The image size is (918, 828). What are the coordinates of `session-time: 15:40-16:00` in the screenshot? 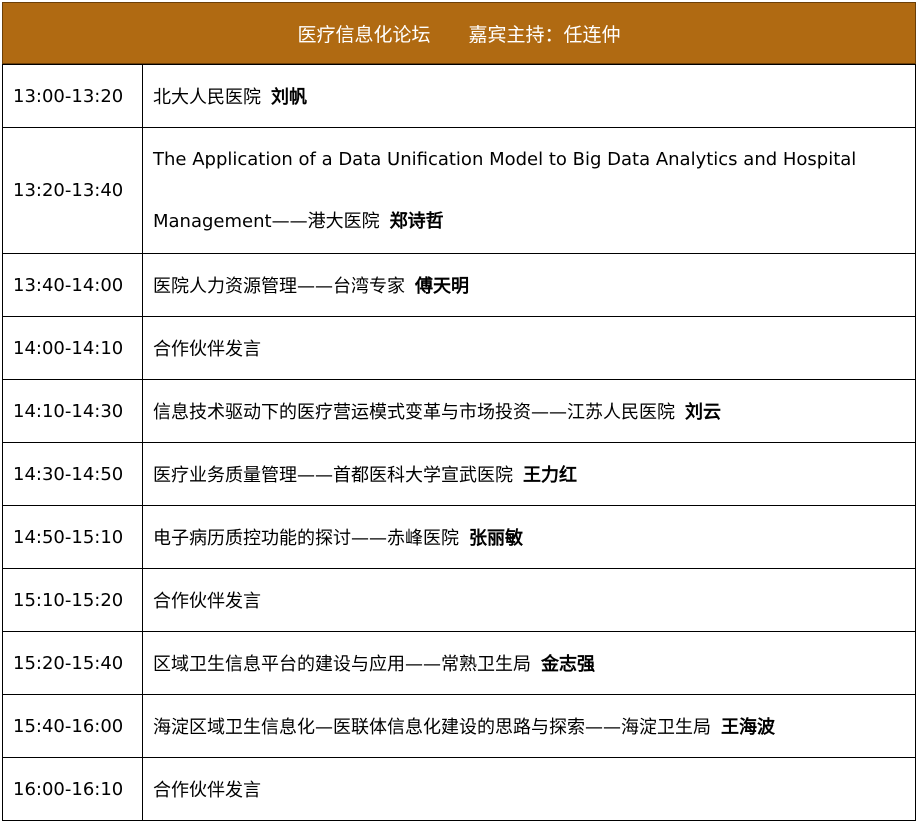 It's located at (72, 726).